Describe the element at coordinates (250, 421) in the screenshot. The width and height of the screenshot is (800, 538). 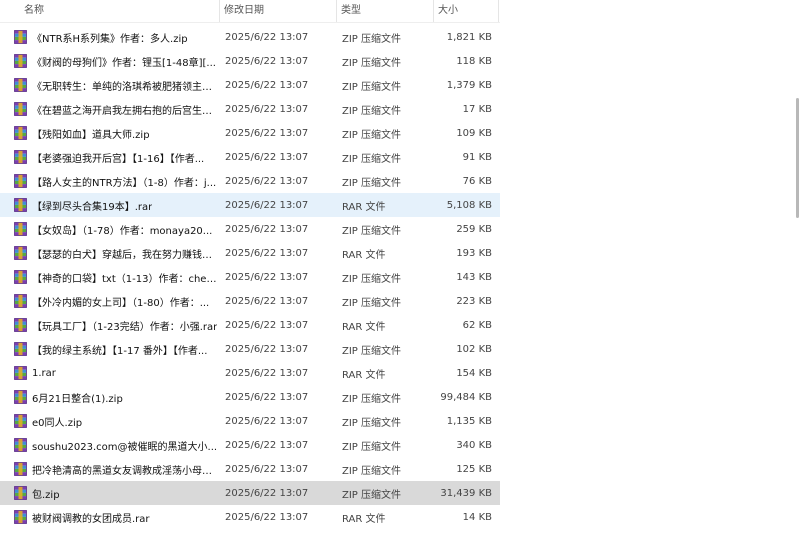
I see `file-row: e0同人.zip 2025/6/22 13:07 ZIP 压缩文件 1,135 KB` at that location.